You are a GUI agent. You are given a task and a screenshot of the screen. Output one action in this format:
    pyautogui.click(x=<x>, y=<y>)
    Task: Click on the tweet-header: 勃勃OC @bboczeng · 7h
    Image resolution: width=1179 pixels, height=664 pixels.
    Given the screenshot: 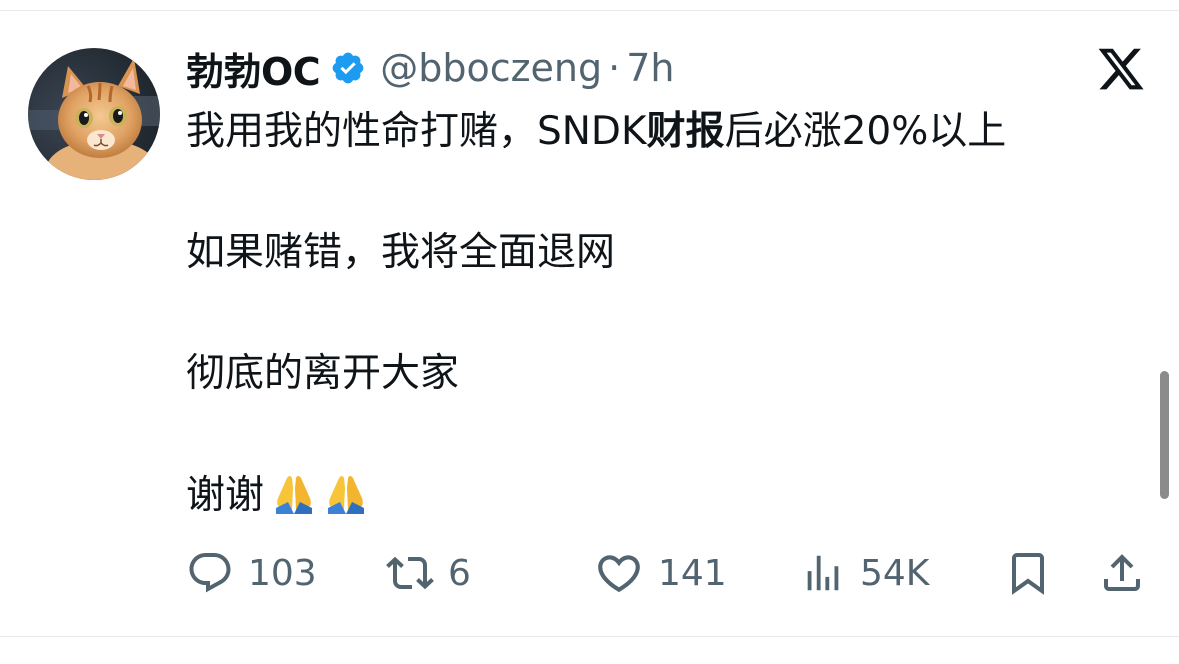 What is the action you would take?
    pyautogui.click(x=430, y=68)
    